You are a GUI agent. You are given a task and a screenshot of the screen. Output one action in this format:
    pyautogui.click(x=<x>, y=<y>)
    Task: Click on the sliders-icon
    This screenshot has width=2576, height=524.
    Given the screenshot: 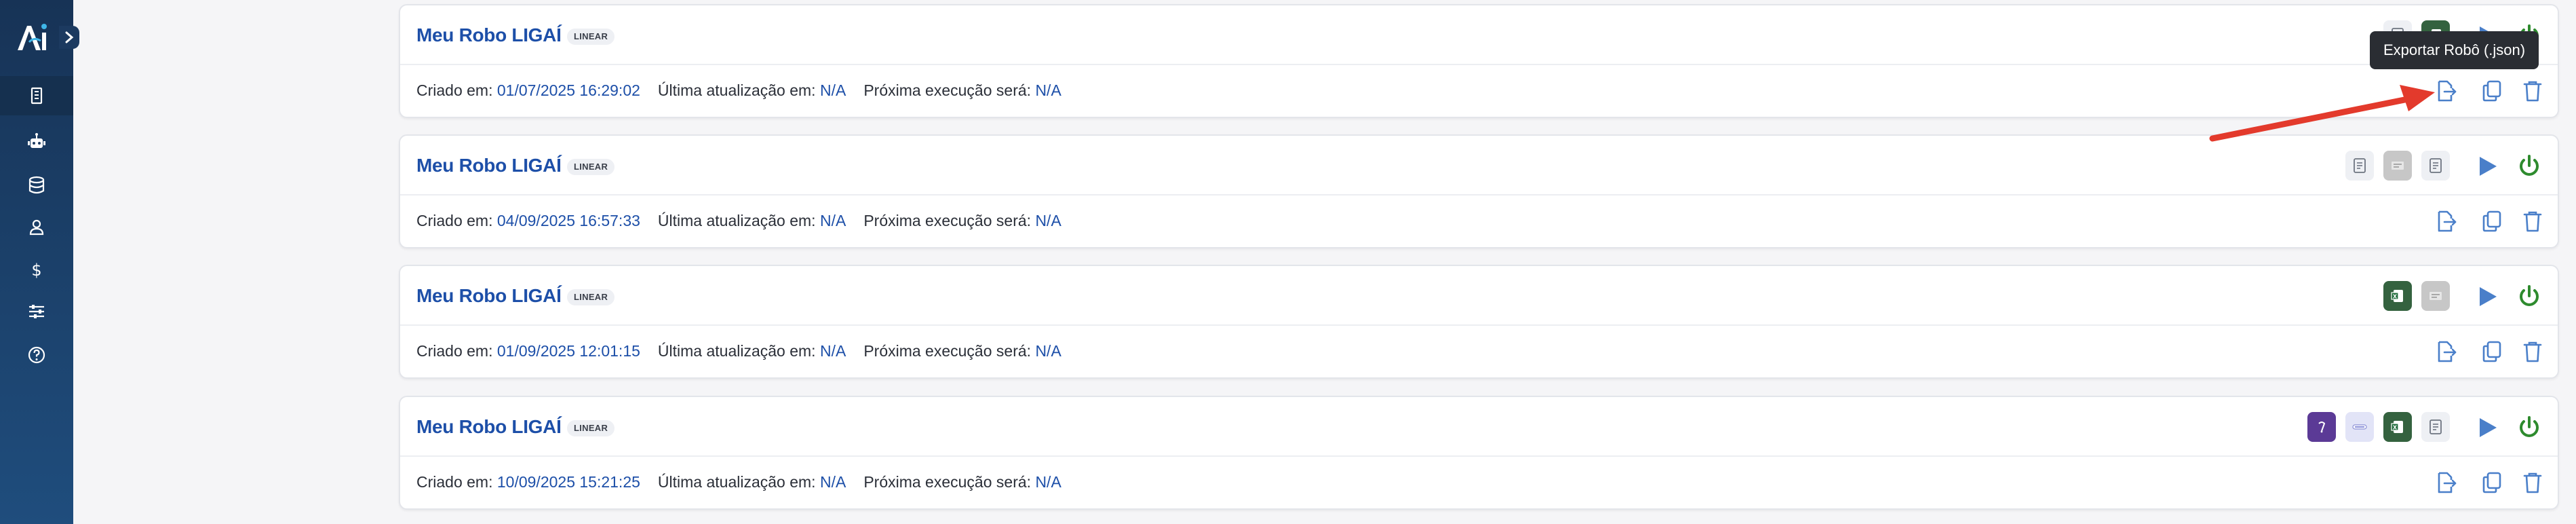 What is the action you would take?
    pyautogui.click(x=36, y=311)
    